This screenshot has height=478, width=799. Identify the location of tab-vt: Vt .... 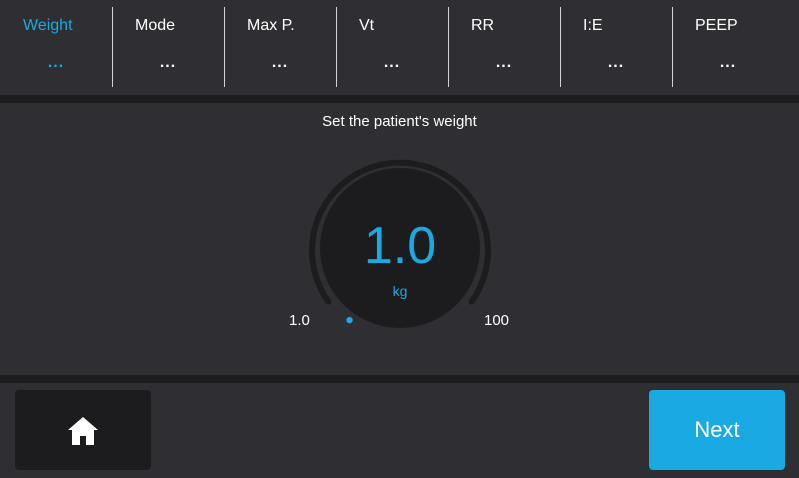
(392, 47).